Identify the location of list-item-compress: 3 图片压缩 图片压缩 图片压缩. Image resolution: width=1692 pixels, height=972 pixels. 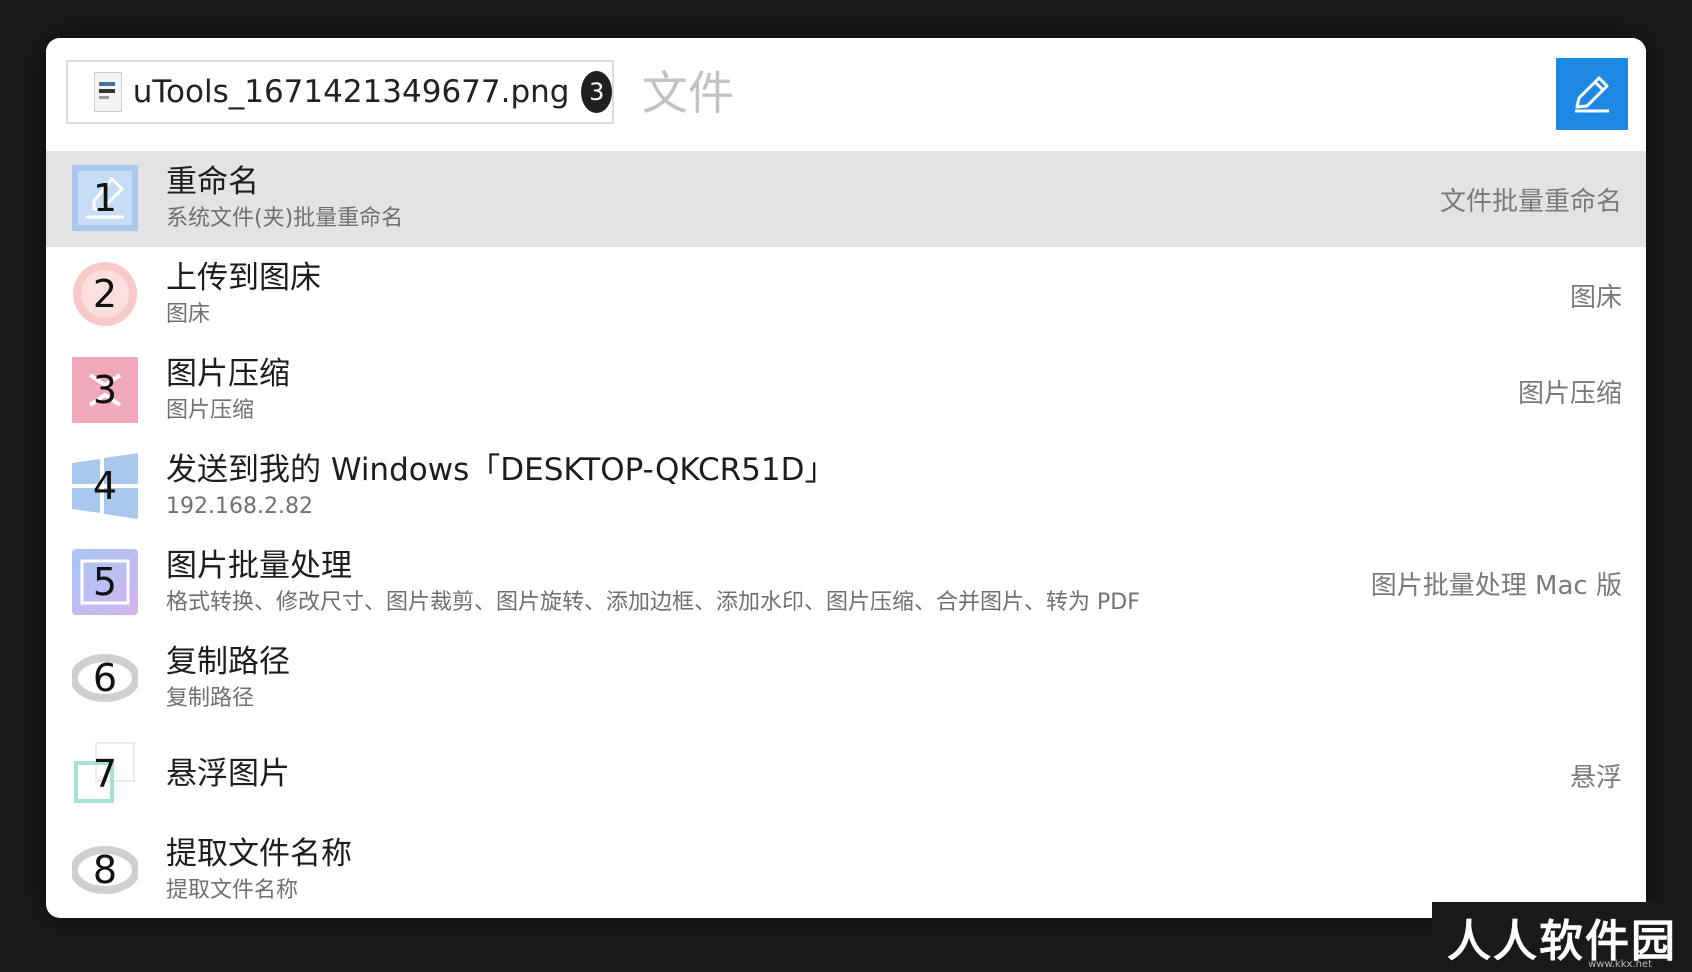
(846, 391).